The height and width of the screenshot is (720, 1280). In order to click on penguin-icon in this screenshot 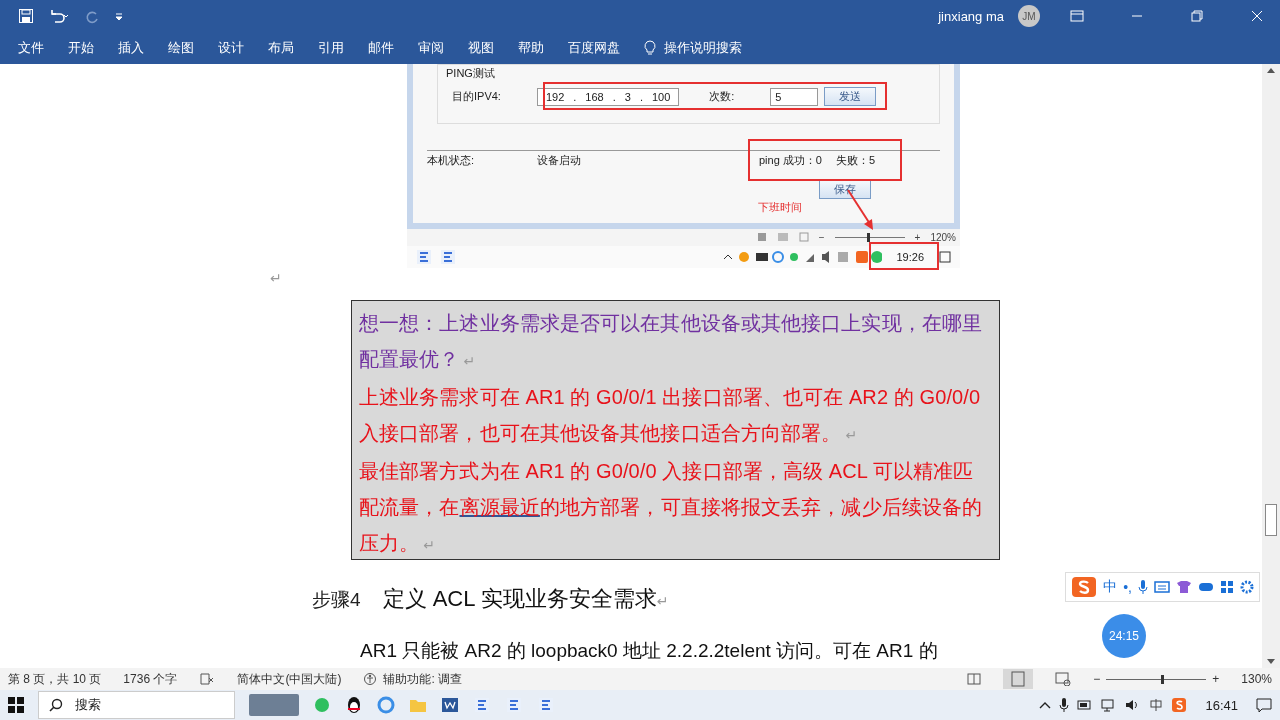, I will do `click(354, 705)`.